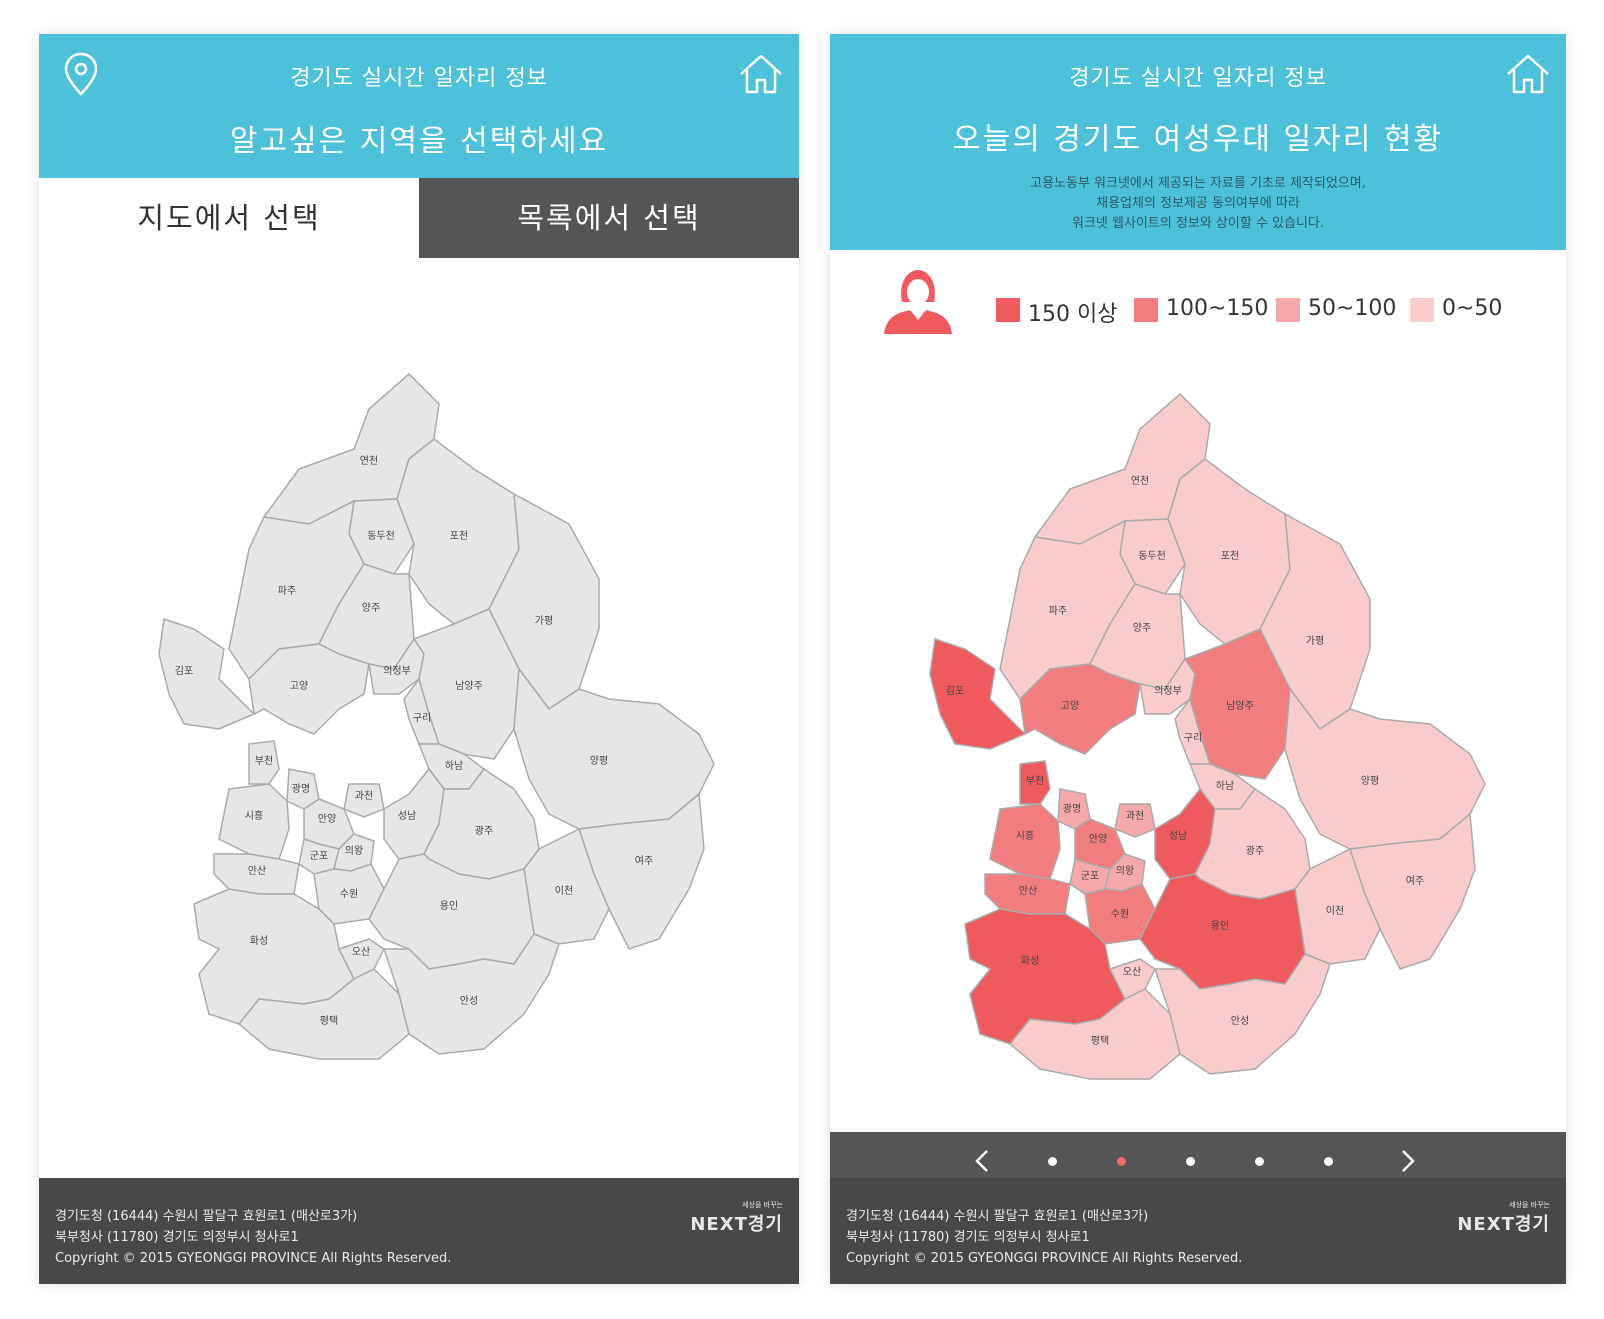  I want to click on chevron-right-icon, so click(1407, 1161).